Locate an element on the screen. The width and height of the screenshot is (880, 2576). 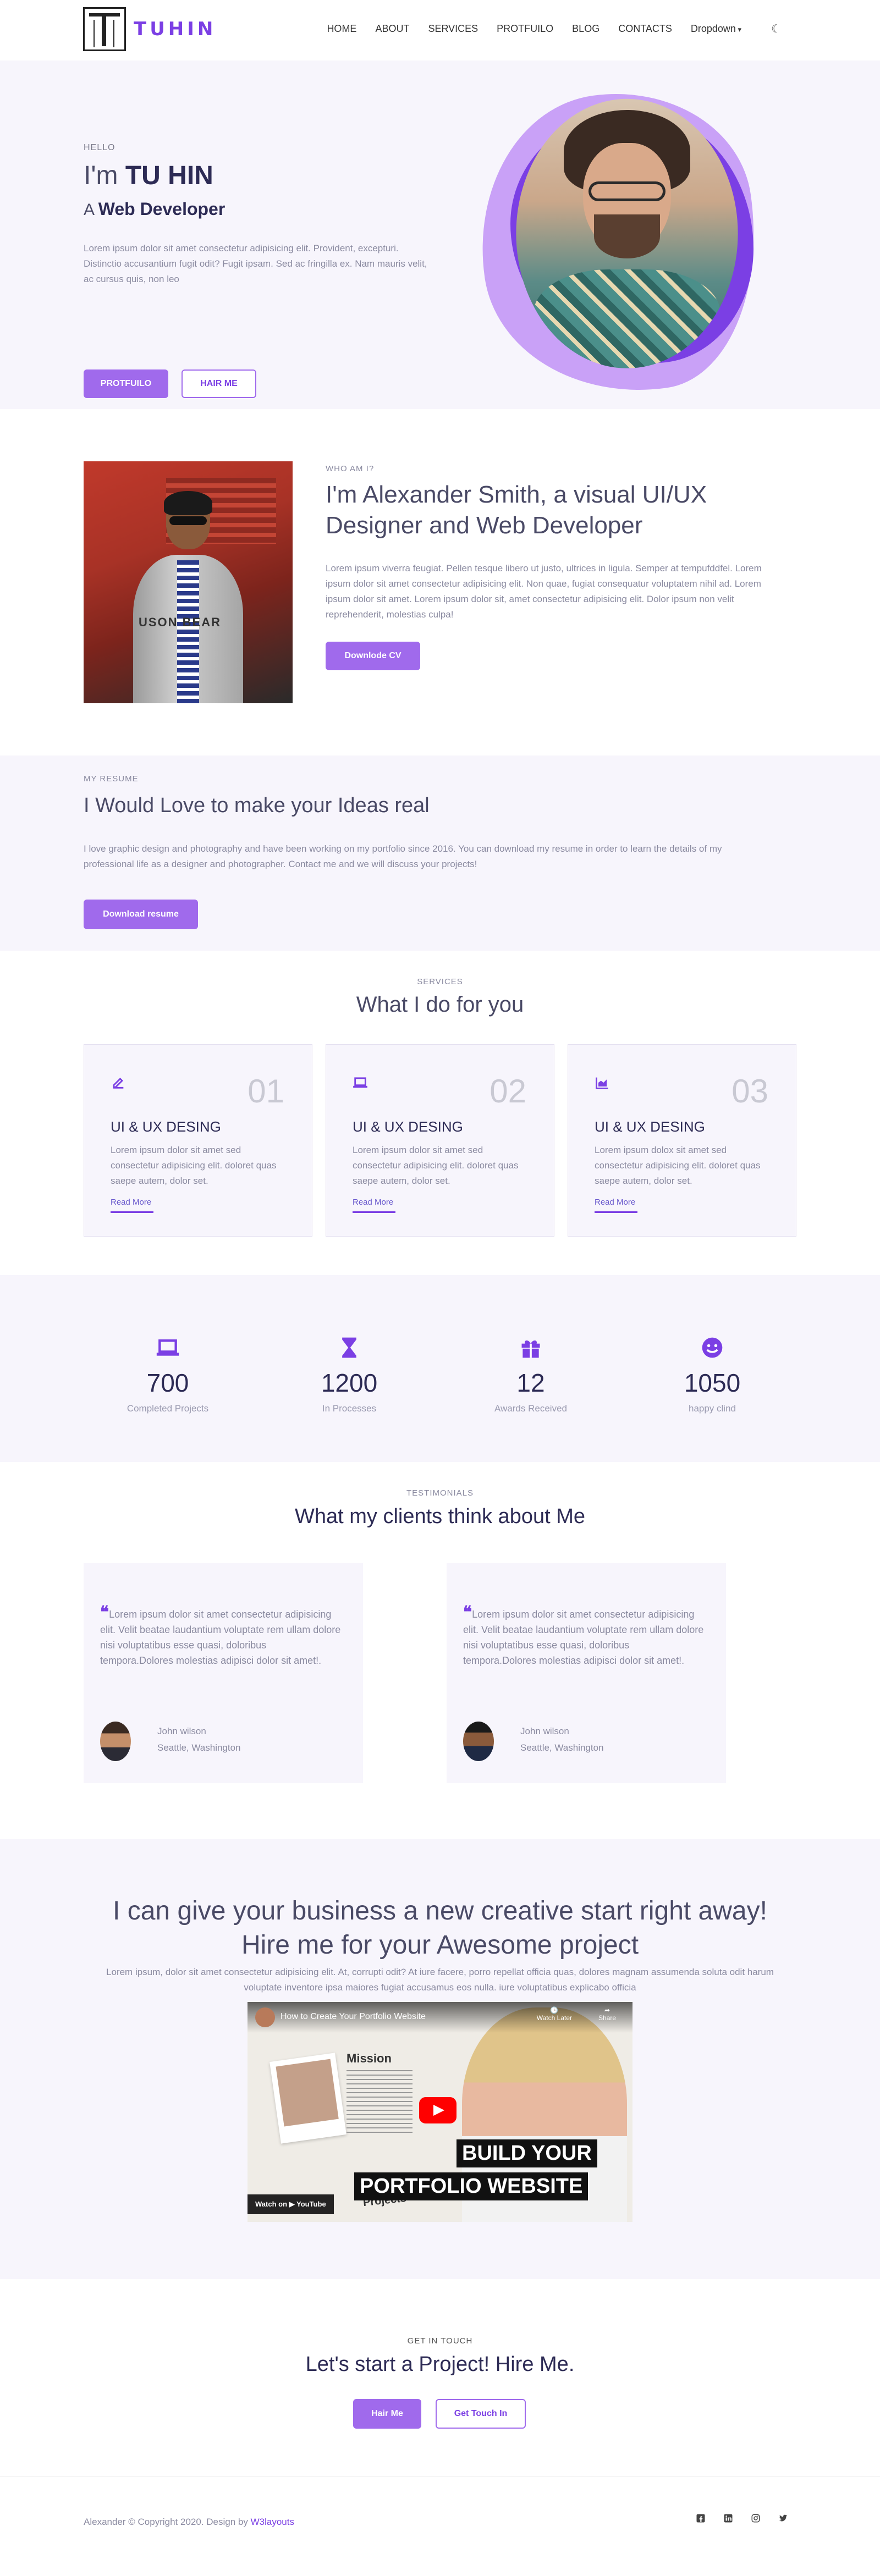
about-label: WHO AM I? is located at coordinates (350, 468).